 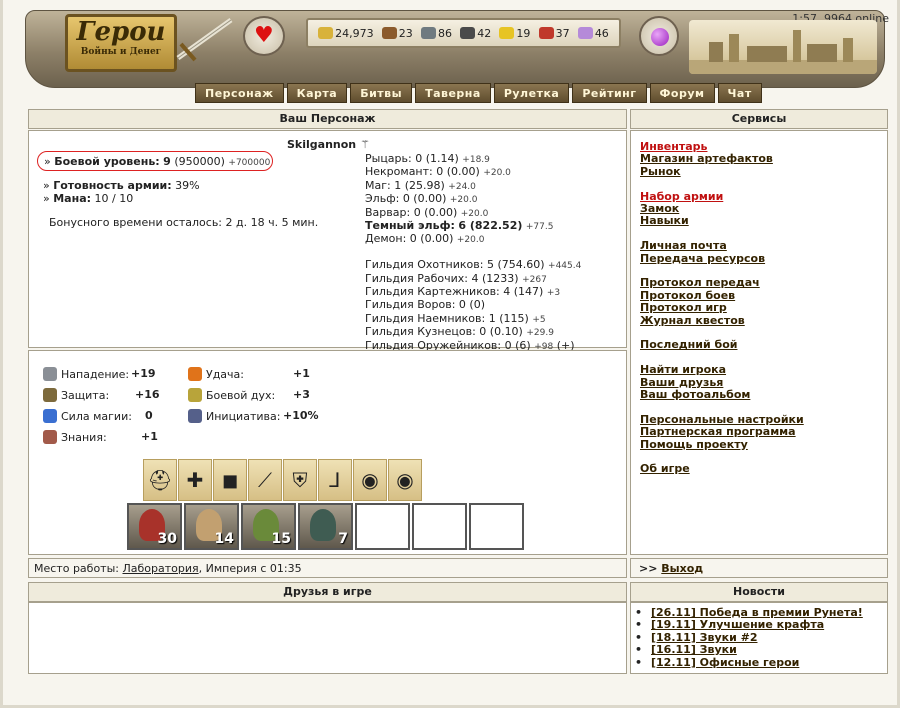 I want to click on workplace-link: Лаборатория, so click(x=160, y=568).